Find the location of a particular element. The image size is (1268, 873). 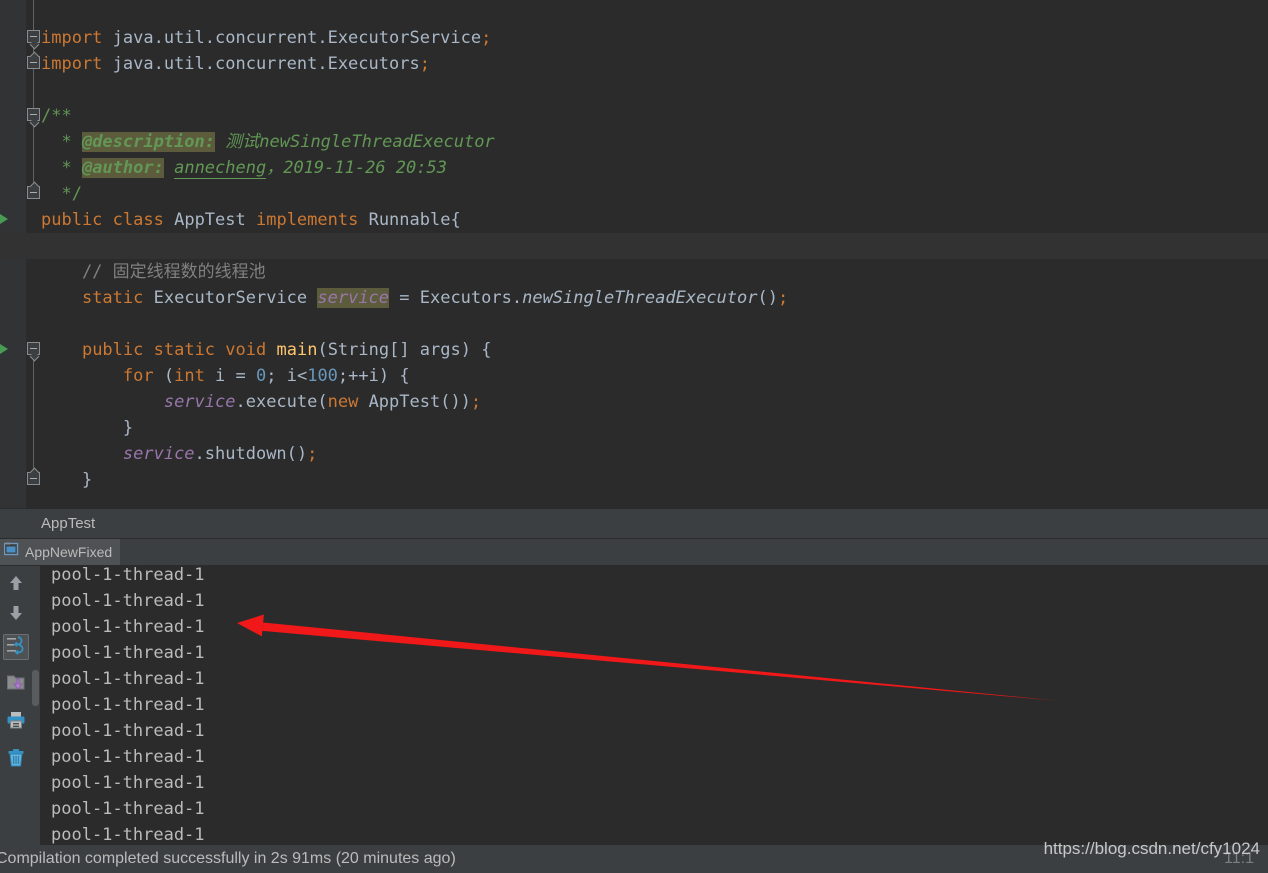

scroll-down-button is located at coordinates (16, 615).